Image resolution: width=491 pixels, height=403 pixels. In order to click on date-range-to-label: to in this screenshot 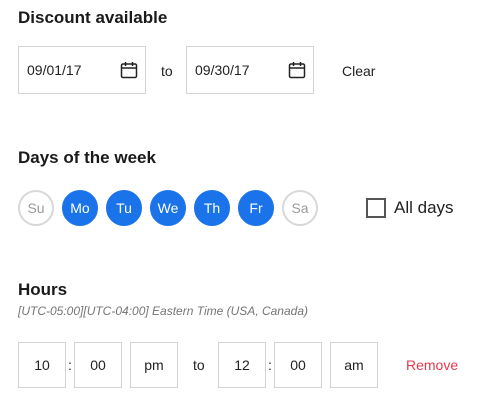, I will do `click(167, 71)`.